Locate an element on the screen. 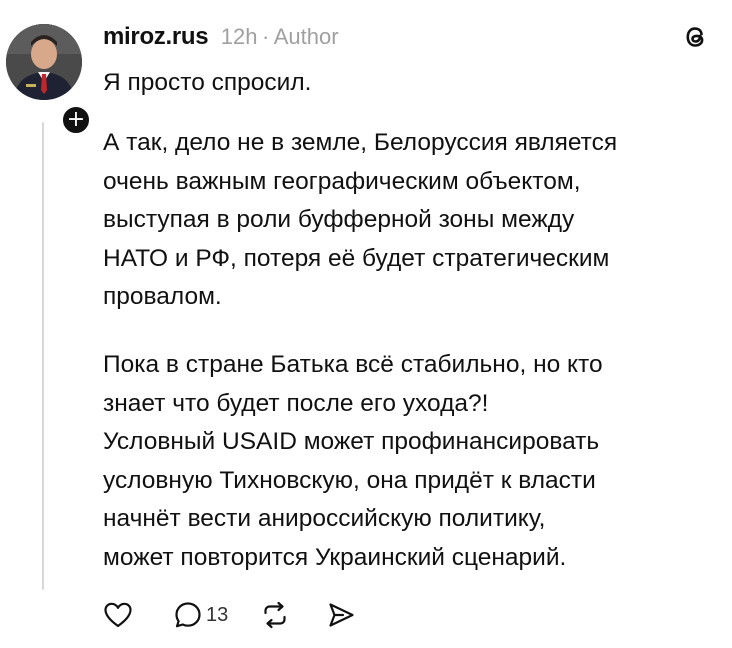  heart-icon is located at coordinates (118, 615).